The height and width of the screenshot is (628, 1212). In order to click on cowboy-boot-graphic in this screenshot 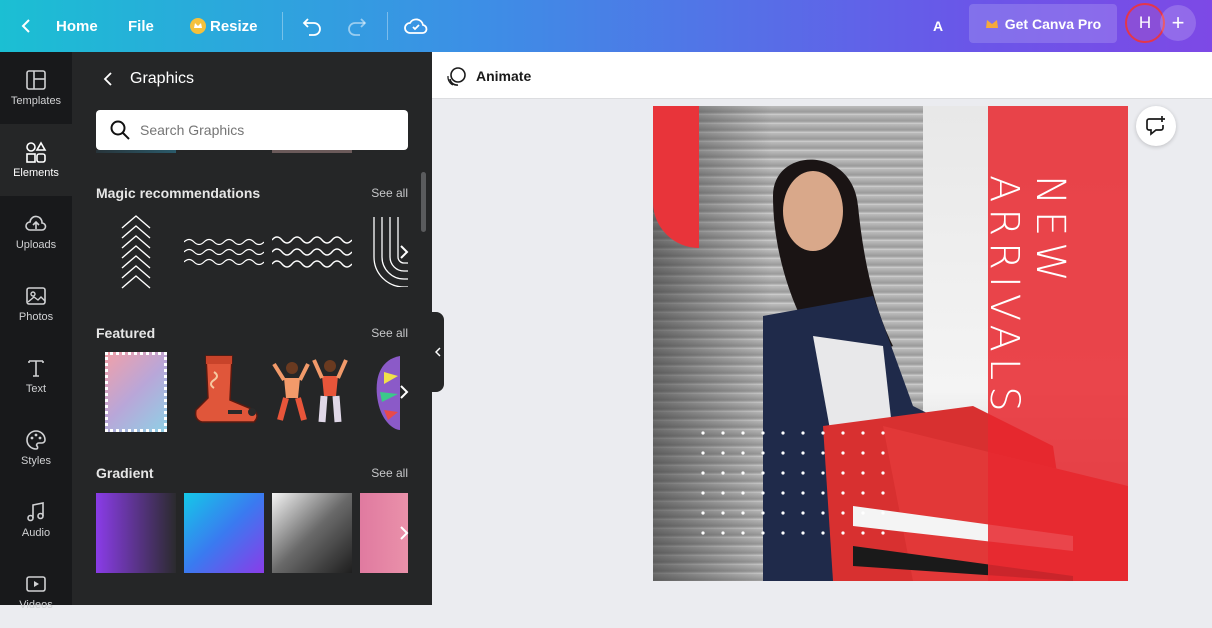, I will do `click(226, 389)`.